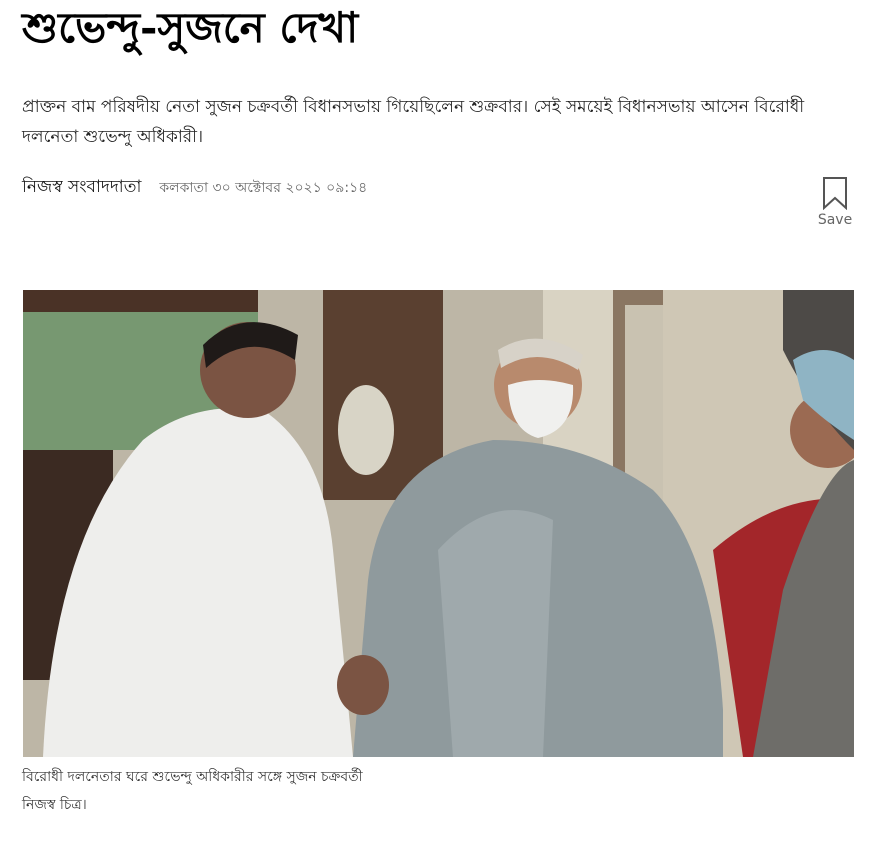 The image size is (890, 859). I want to click on save-button: Save, so click(835, 205).